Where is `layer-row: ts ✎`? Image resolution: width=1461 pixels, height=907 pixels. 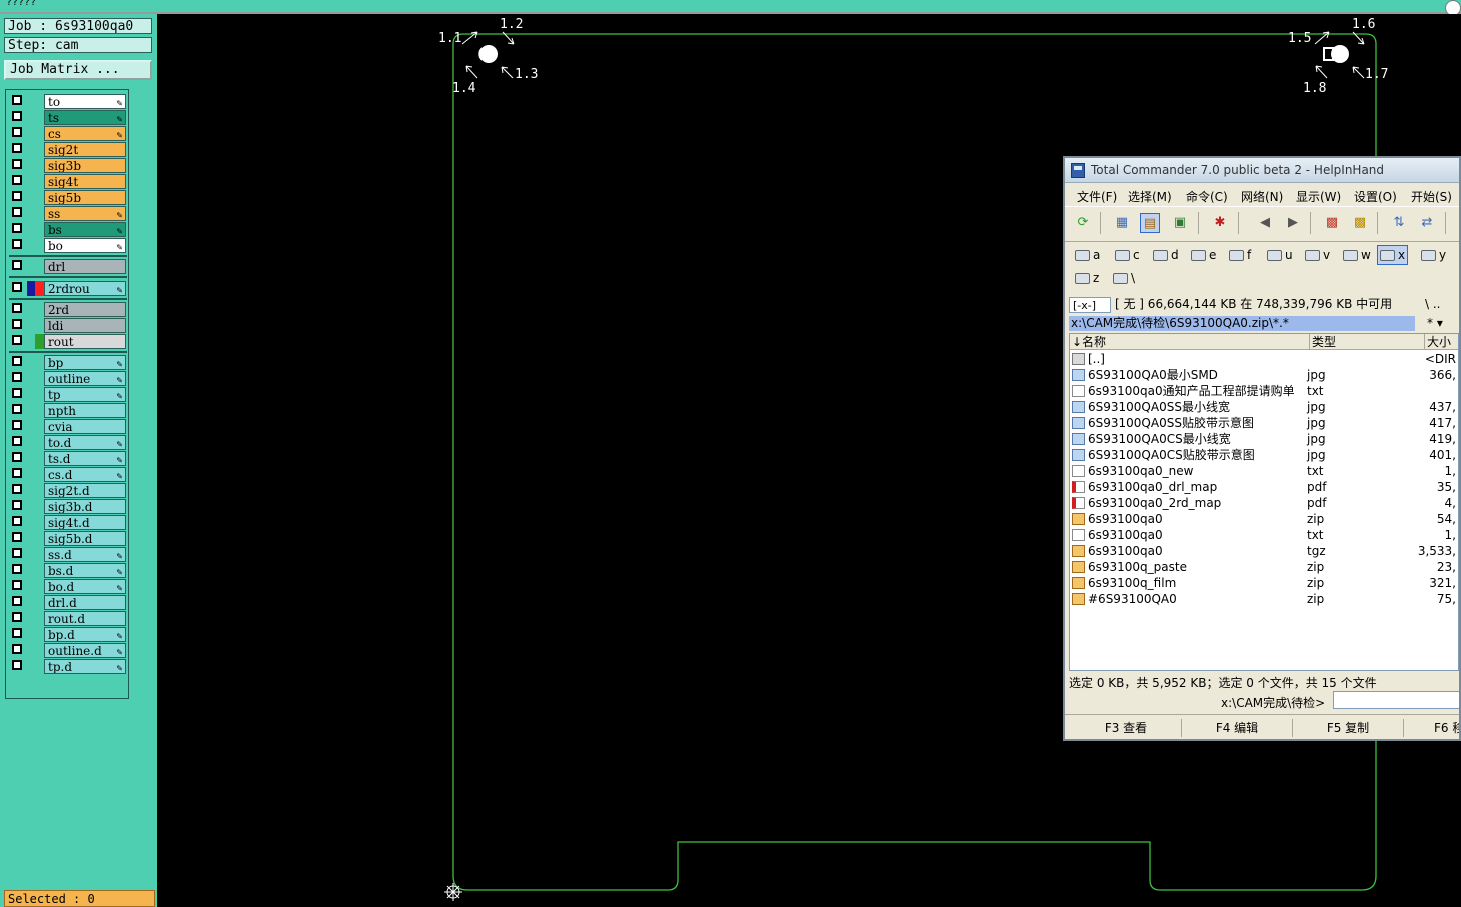 layer-row: ts ✎ is located at coordinates (69, 117).